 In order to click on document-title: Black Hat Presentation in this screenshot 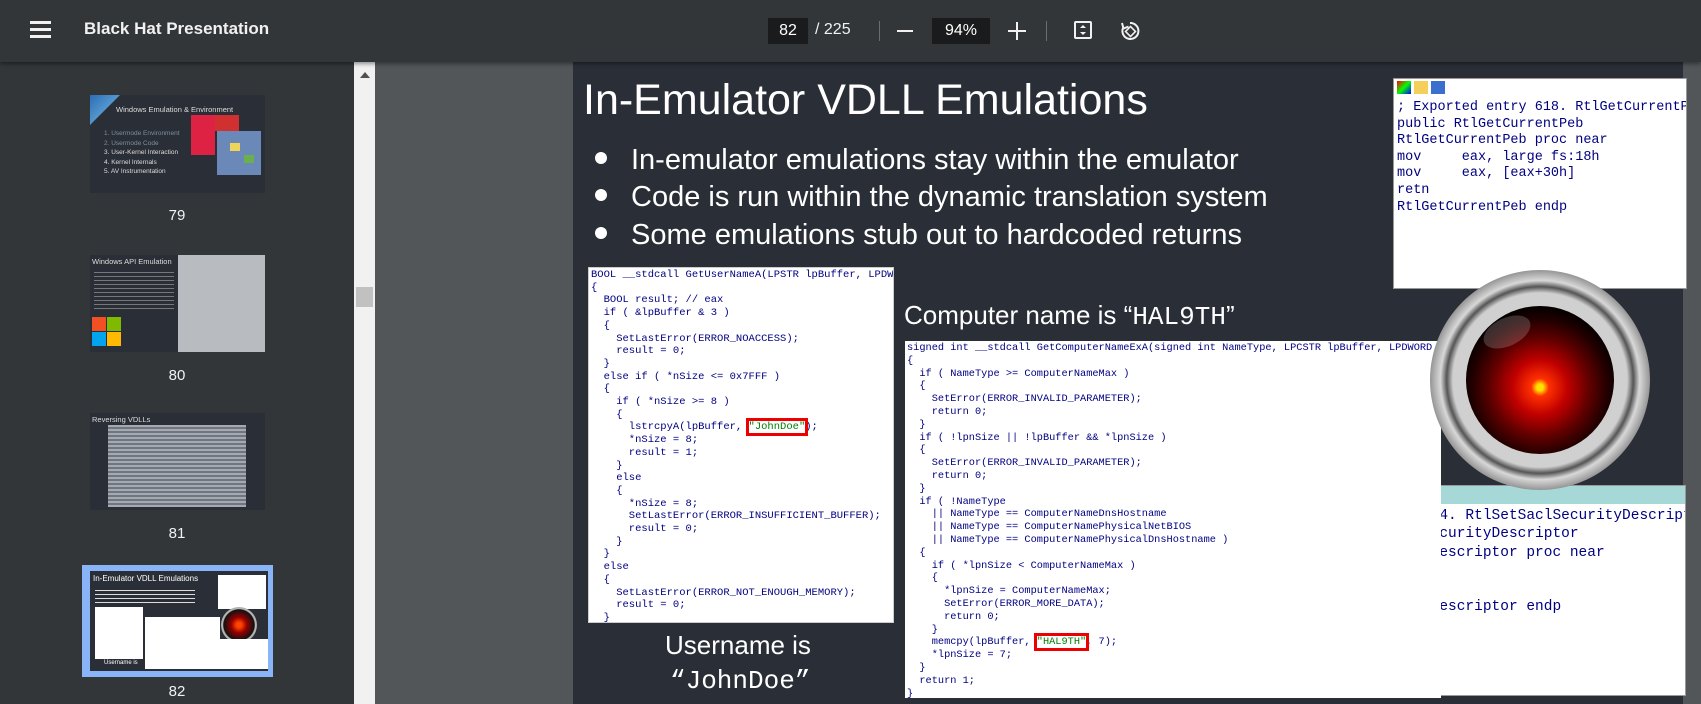, I will do `click(177, 28)`.